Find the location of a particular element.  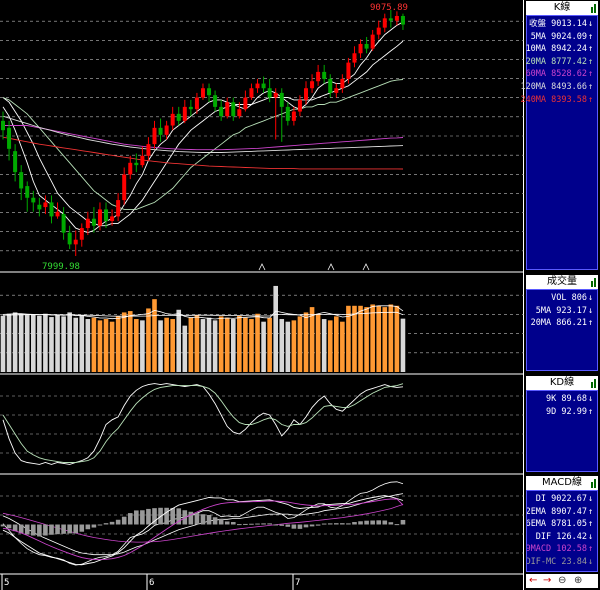

macd-panel-header: MACD線 is located at coordinates (562, 483).